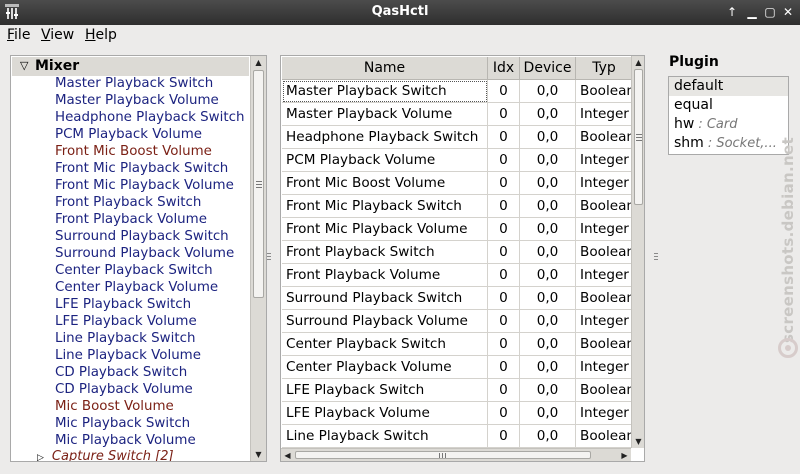 This screenshot has height=474, width=800. Describe the element at coordinates (457, 183) in the screenshot. I see `table-row: Front Mic Boost Volume 0 0,0 Integer` at that location.